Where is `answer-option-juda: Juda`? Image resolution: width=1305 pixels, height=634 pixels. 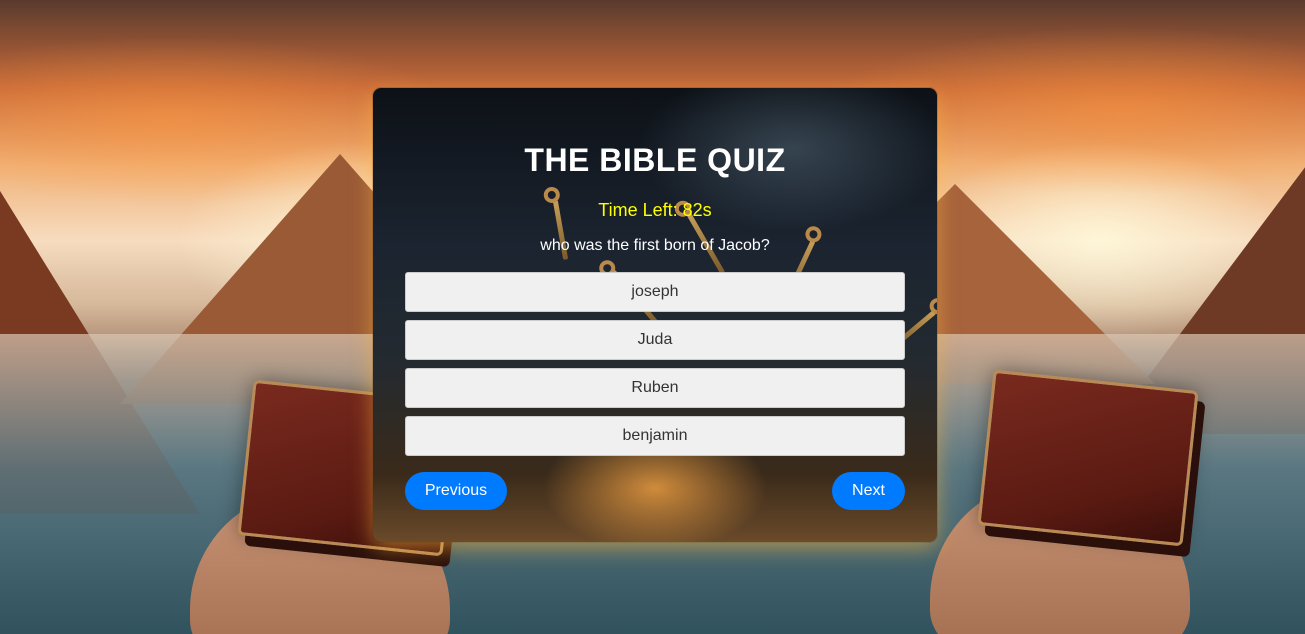
answer-option-juda: Juda is located at coordinates (655, 340).